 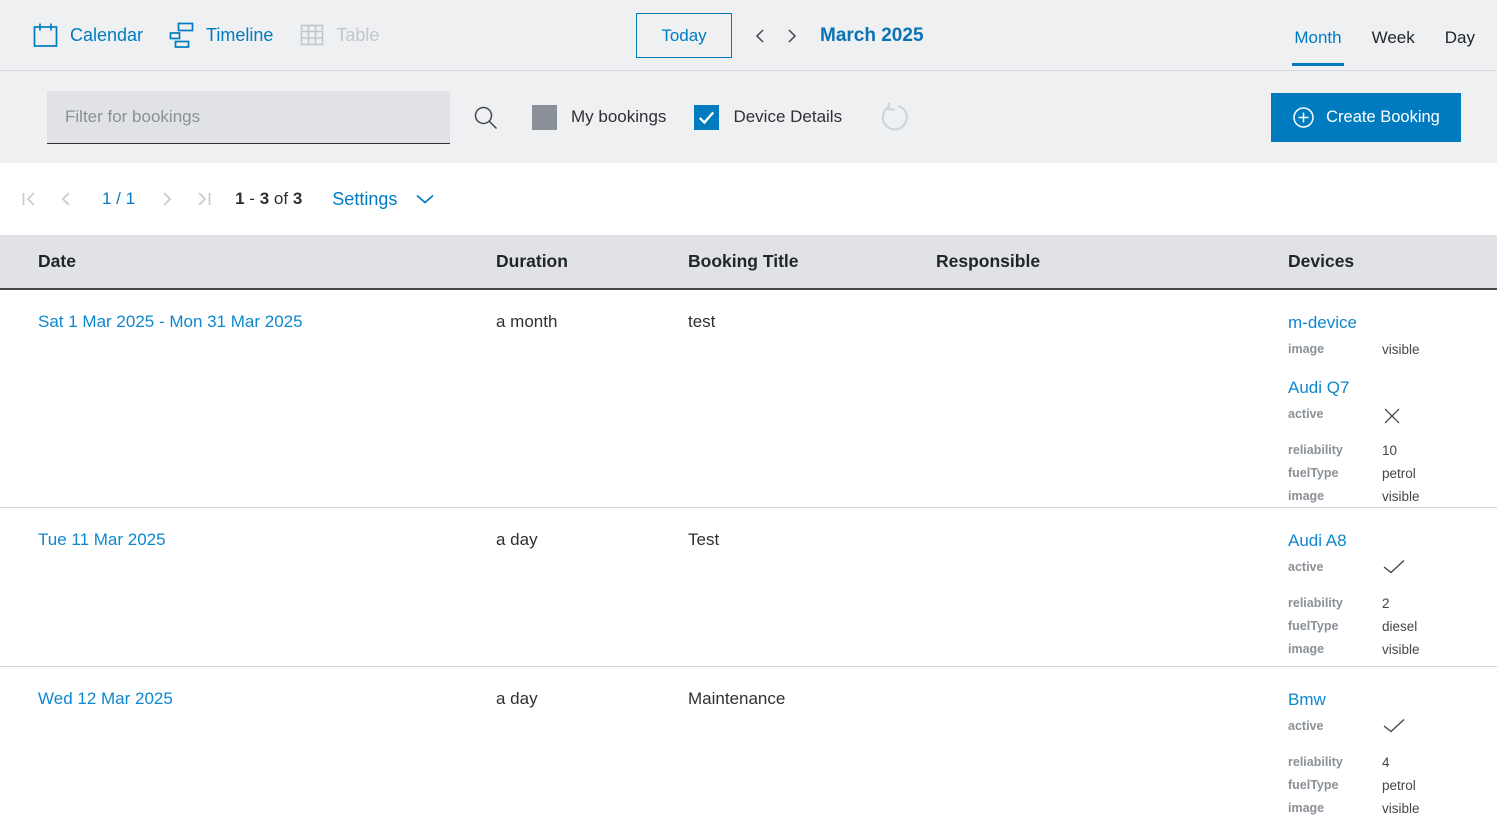 I want to click on previous-period-button, so click(x=760, y=36).